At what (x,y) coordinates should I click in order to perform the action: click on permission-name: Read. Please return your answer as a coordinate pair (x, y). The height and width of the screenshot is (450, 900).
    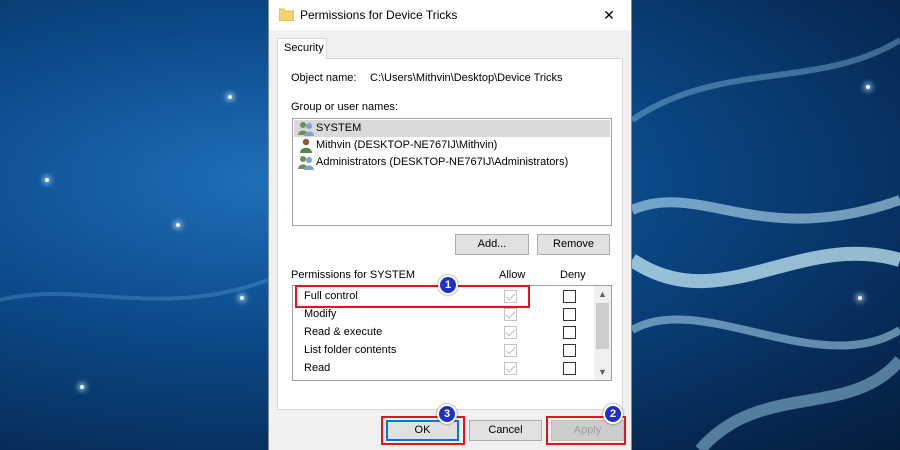
    Looking at the image, I should click on (317, 368).